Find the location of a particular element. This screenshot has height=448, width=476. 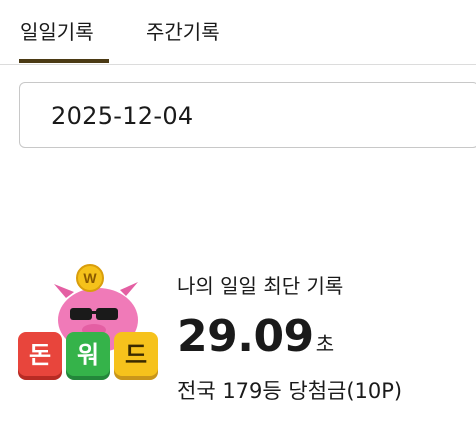

logo-letter-2: 워 is located at coordinates (88, 355).